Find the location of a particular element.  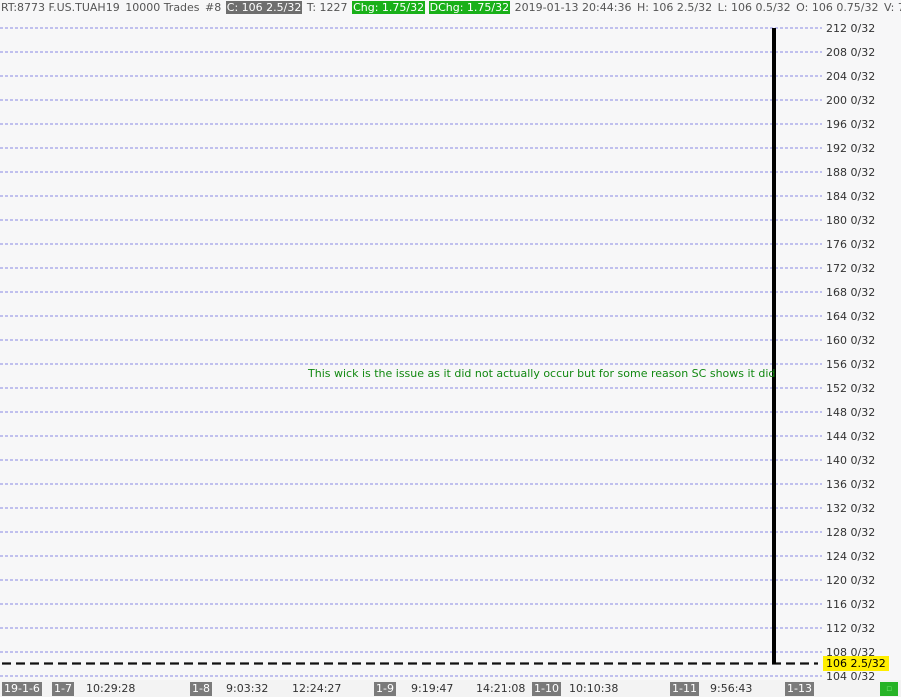

x-date-label: 19-1-6 is located at coordinates (22, 689).